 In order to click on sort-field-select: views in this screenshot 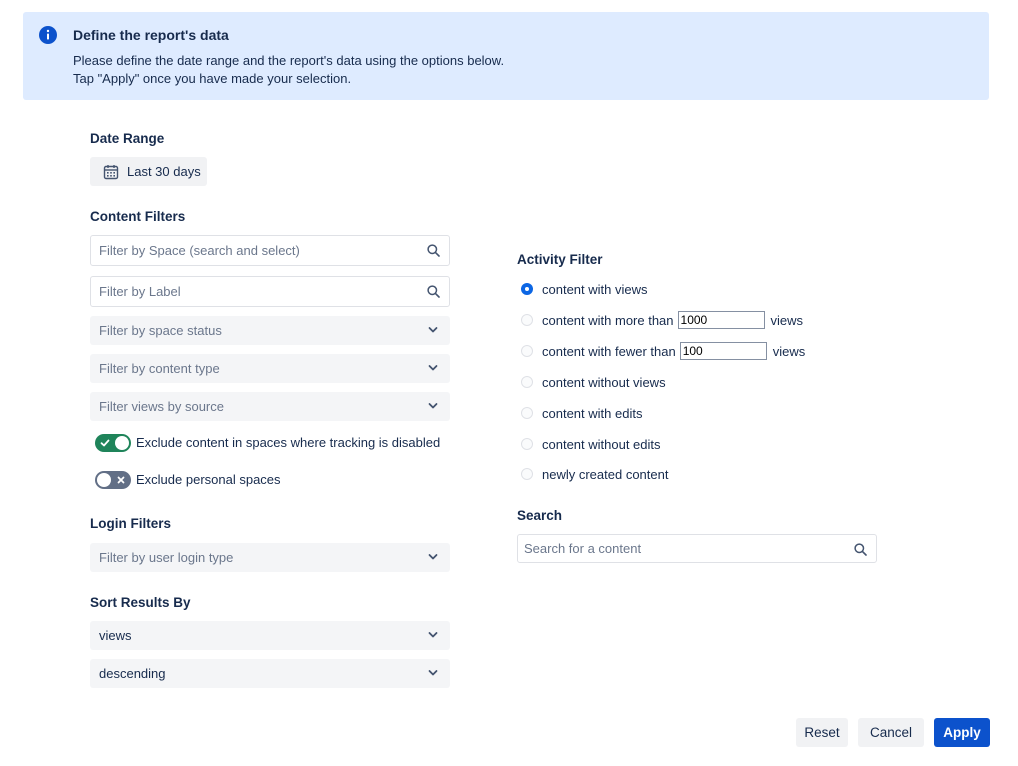, I will do `click(270, 635)`.